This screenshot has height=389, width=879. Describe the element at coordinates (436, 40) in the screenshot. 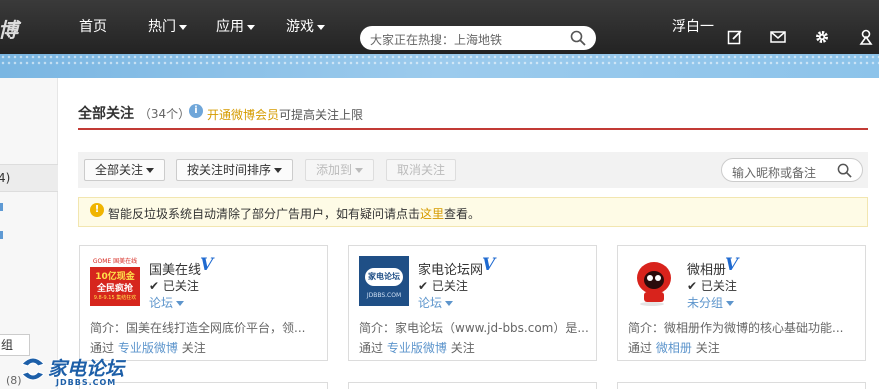

I see `search-placeholder: 大家正在热搜：上海地铁` at that location.